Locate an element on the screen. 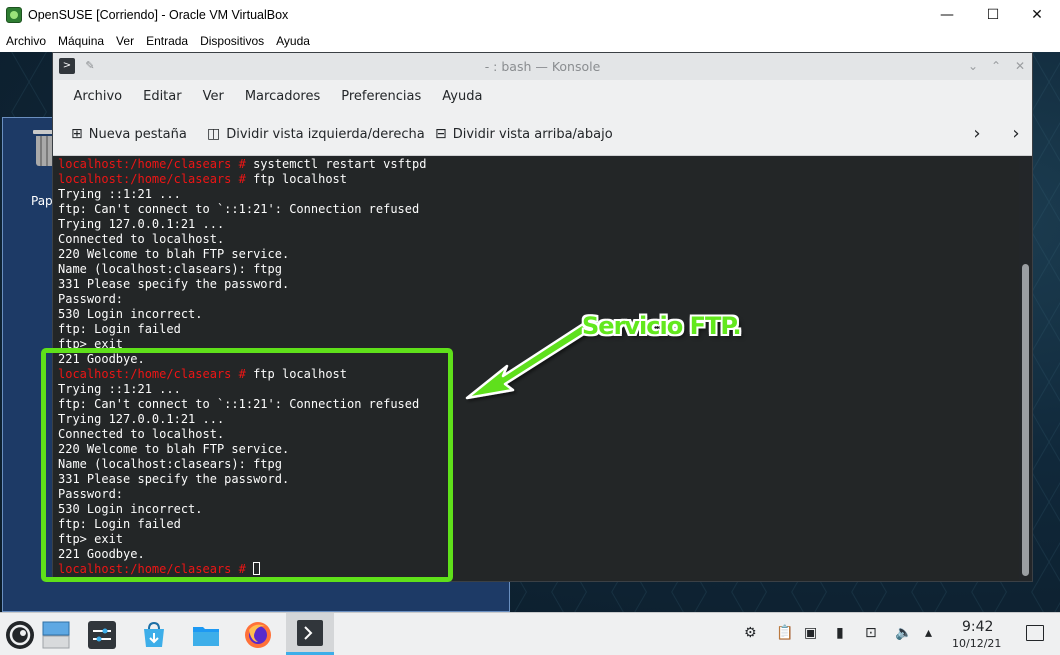  terminal-line: localhost:/home/clasears # ftp localhost is located at coordinates (536, 179).